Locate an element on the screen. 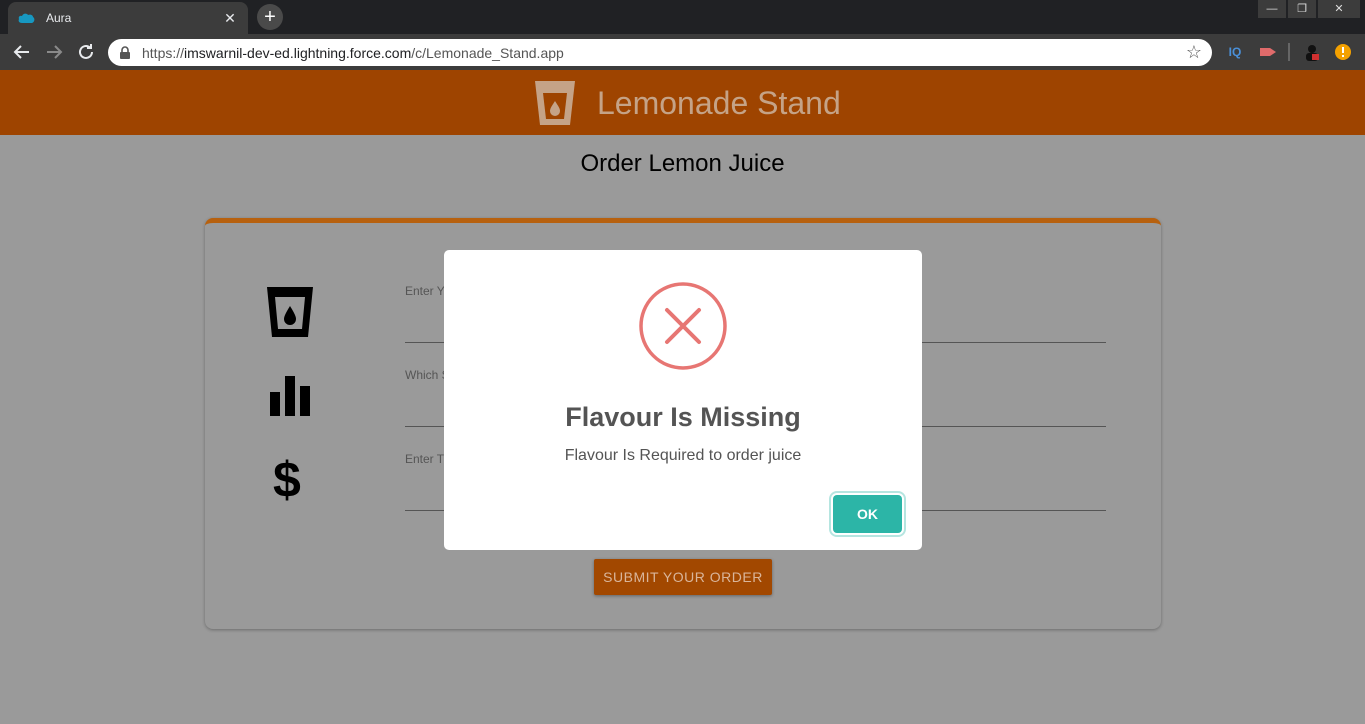  field-label-total: Enter T is located at coordinates (425, 459).